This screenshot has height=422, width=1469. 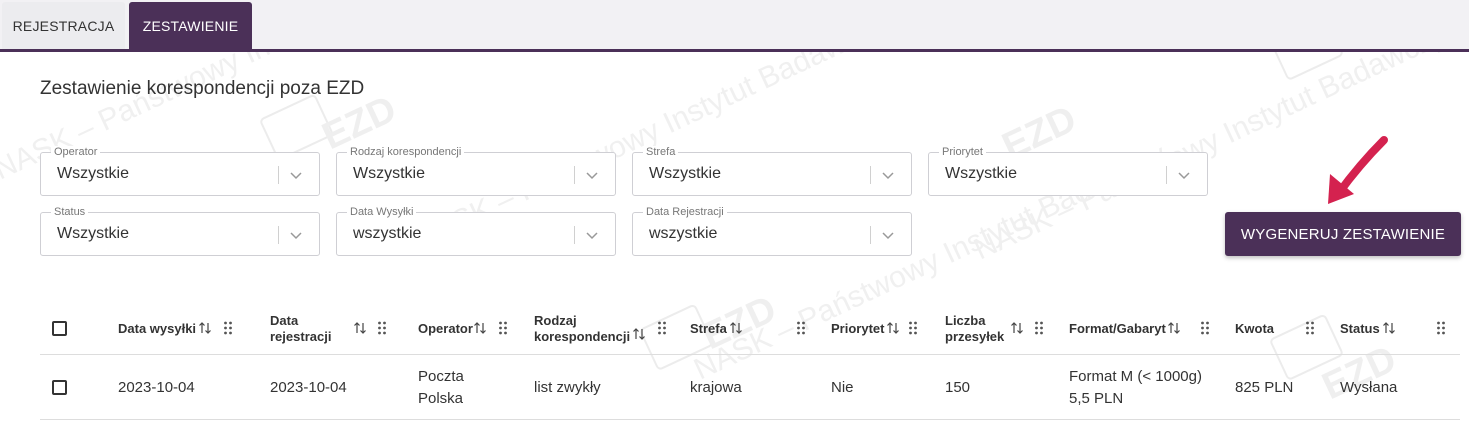 I want to click on data-rejestracji-select: Data Rejestracji wszystkie, so click(x=772, y=231).